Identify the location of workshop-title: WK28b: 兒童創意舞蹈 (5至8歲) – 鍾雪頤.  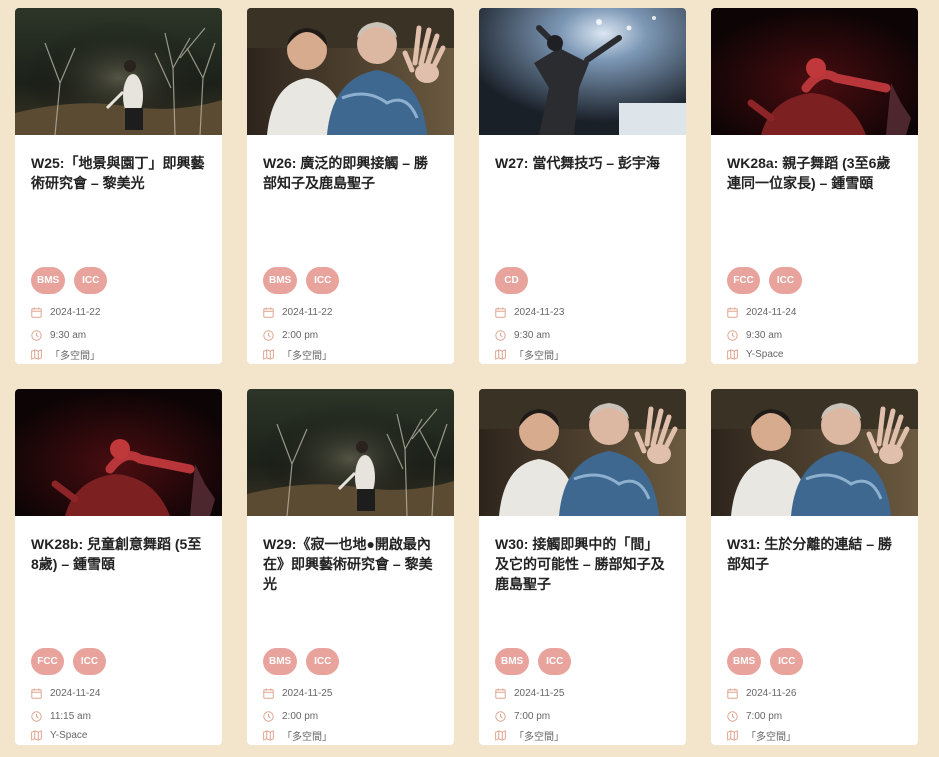
(118, 565).